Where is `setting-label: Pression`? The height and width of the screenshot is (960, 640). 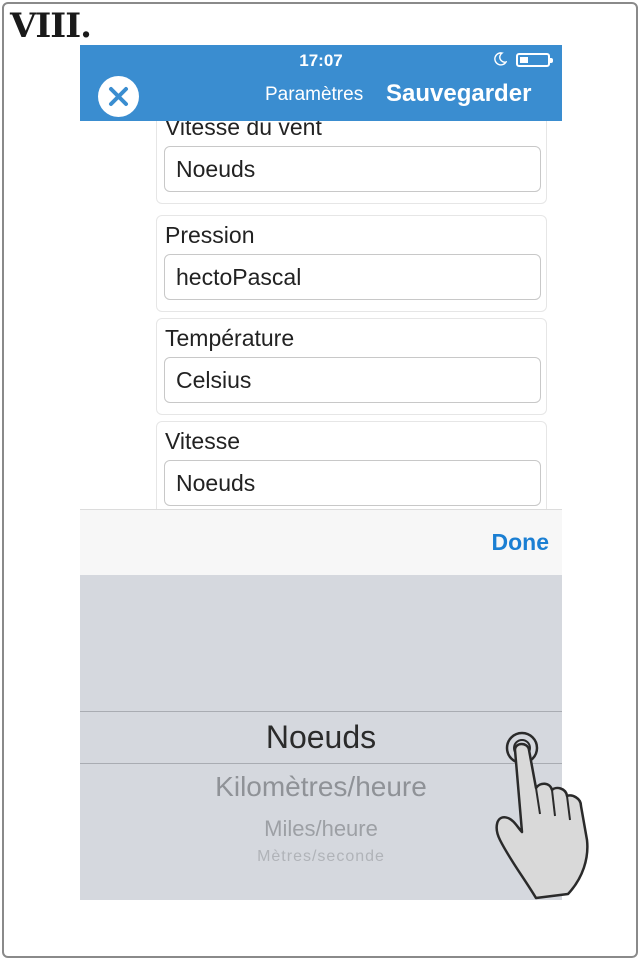
setting-label: Pression is located at coordinates (210, 235).